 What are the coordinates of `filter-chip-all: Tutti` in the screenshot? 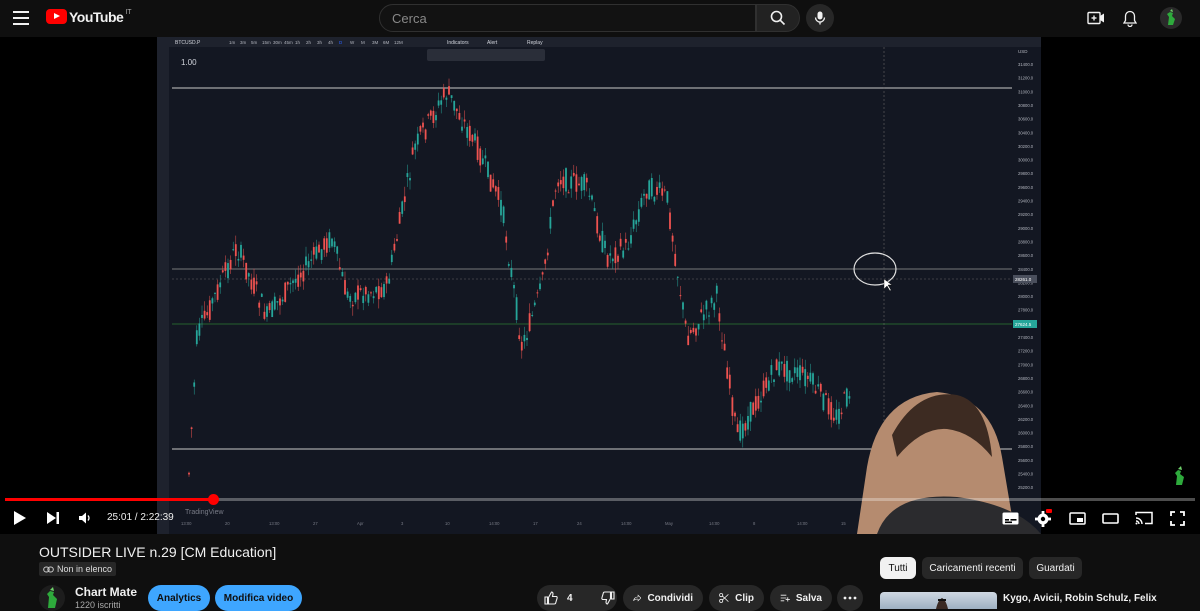 It's located at (898, 568).